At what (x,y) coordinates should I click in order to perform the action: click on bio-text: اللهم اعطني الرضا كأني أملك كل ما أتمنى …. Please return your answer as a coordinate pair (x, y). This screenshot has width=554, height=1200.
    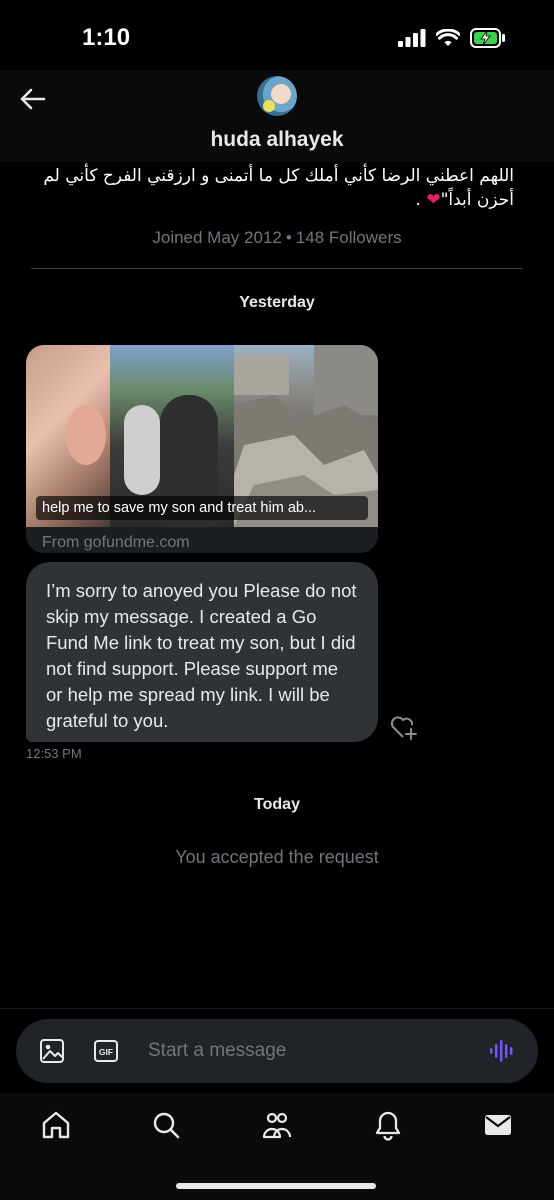
    Looking at the image, I should click on (278, 188).